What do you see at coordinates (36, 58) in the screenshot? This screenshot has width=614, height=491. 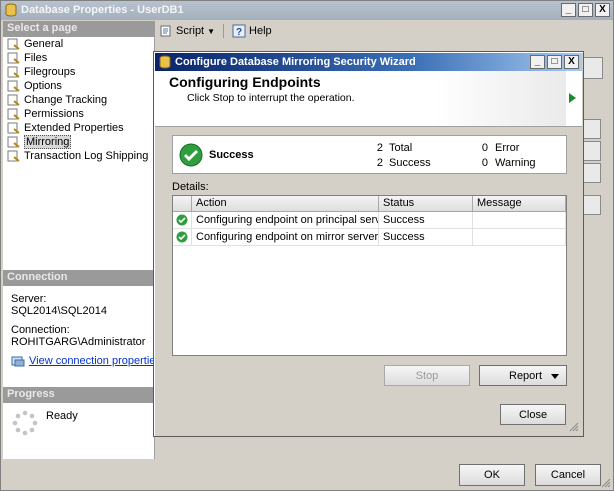 I see `page-item-label: Files` at bounding box center [36, 58].